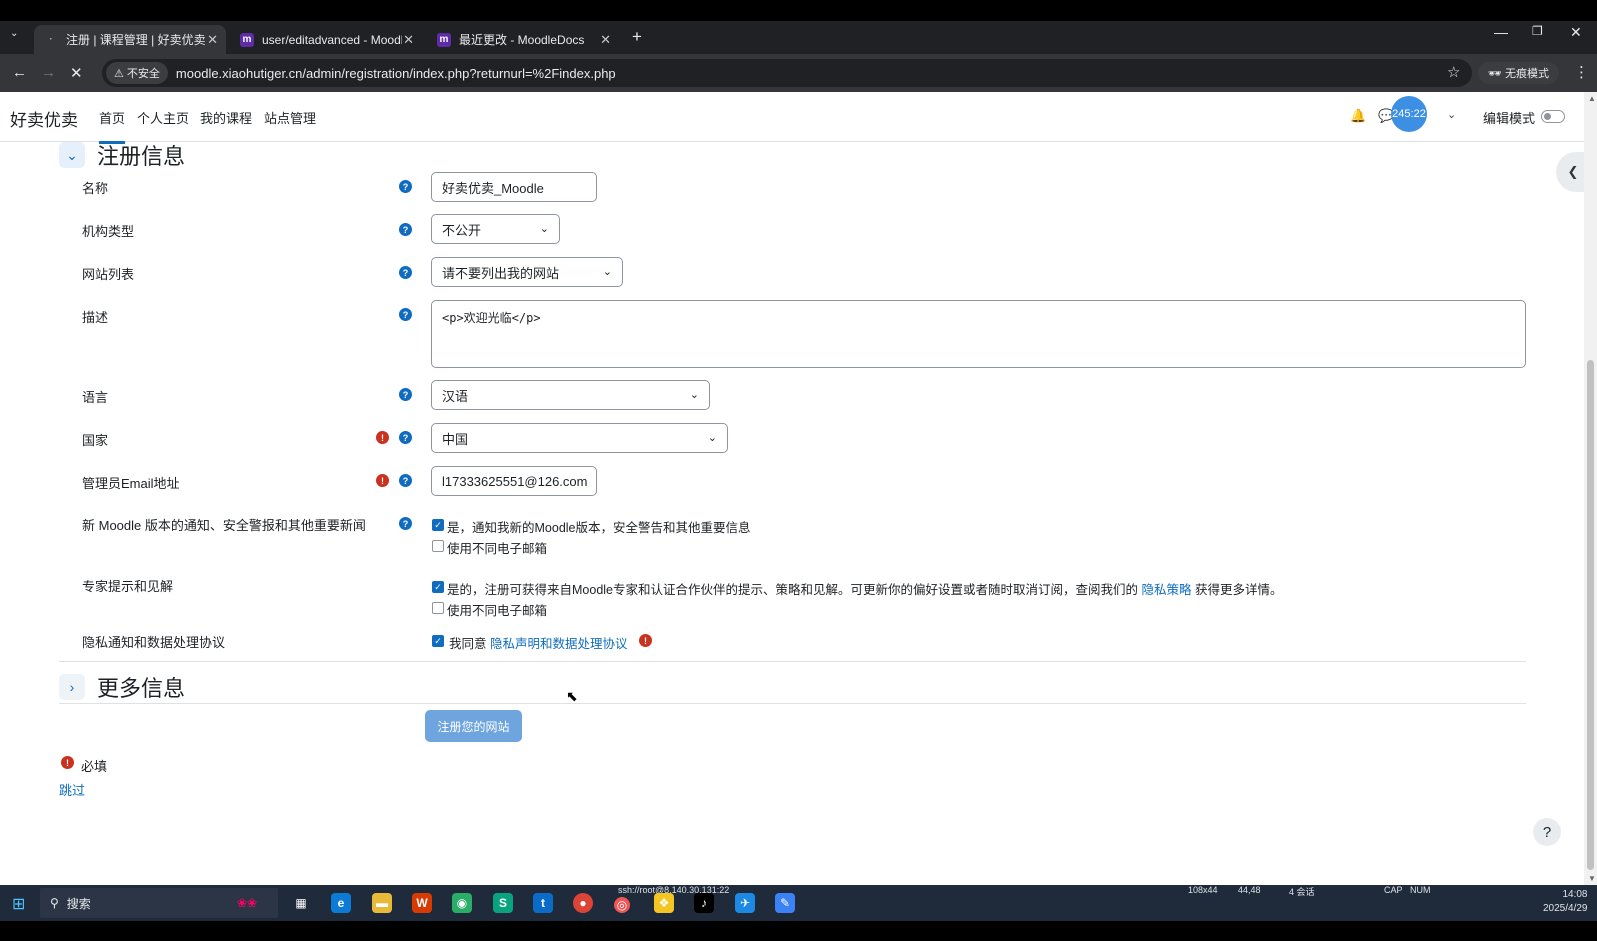 The width and height of the screenshot is (1597, 941). I want to click on incognito-icon: 🕶, so click(1495, 74).